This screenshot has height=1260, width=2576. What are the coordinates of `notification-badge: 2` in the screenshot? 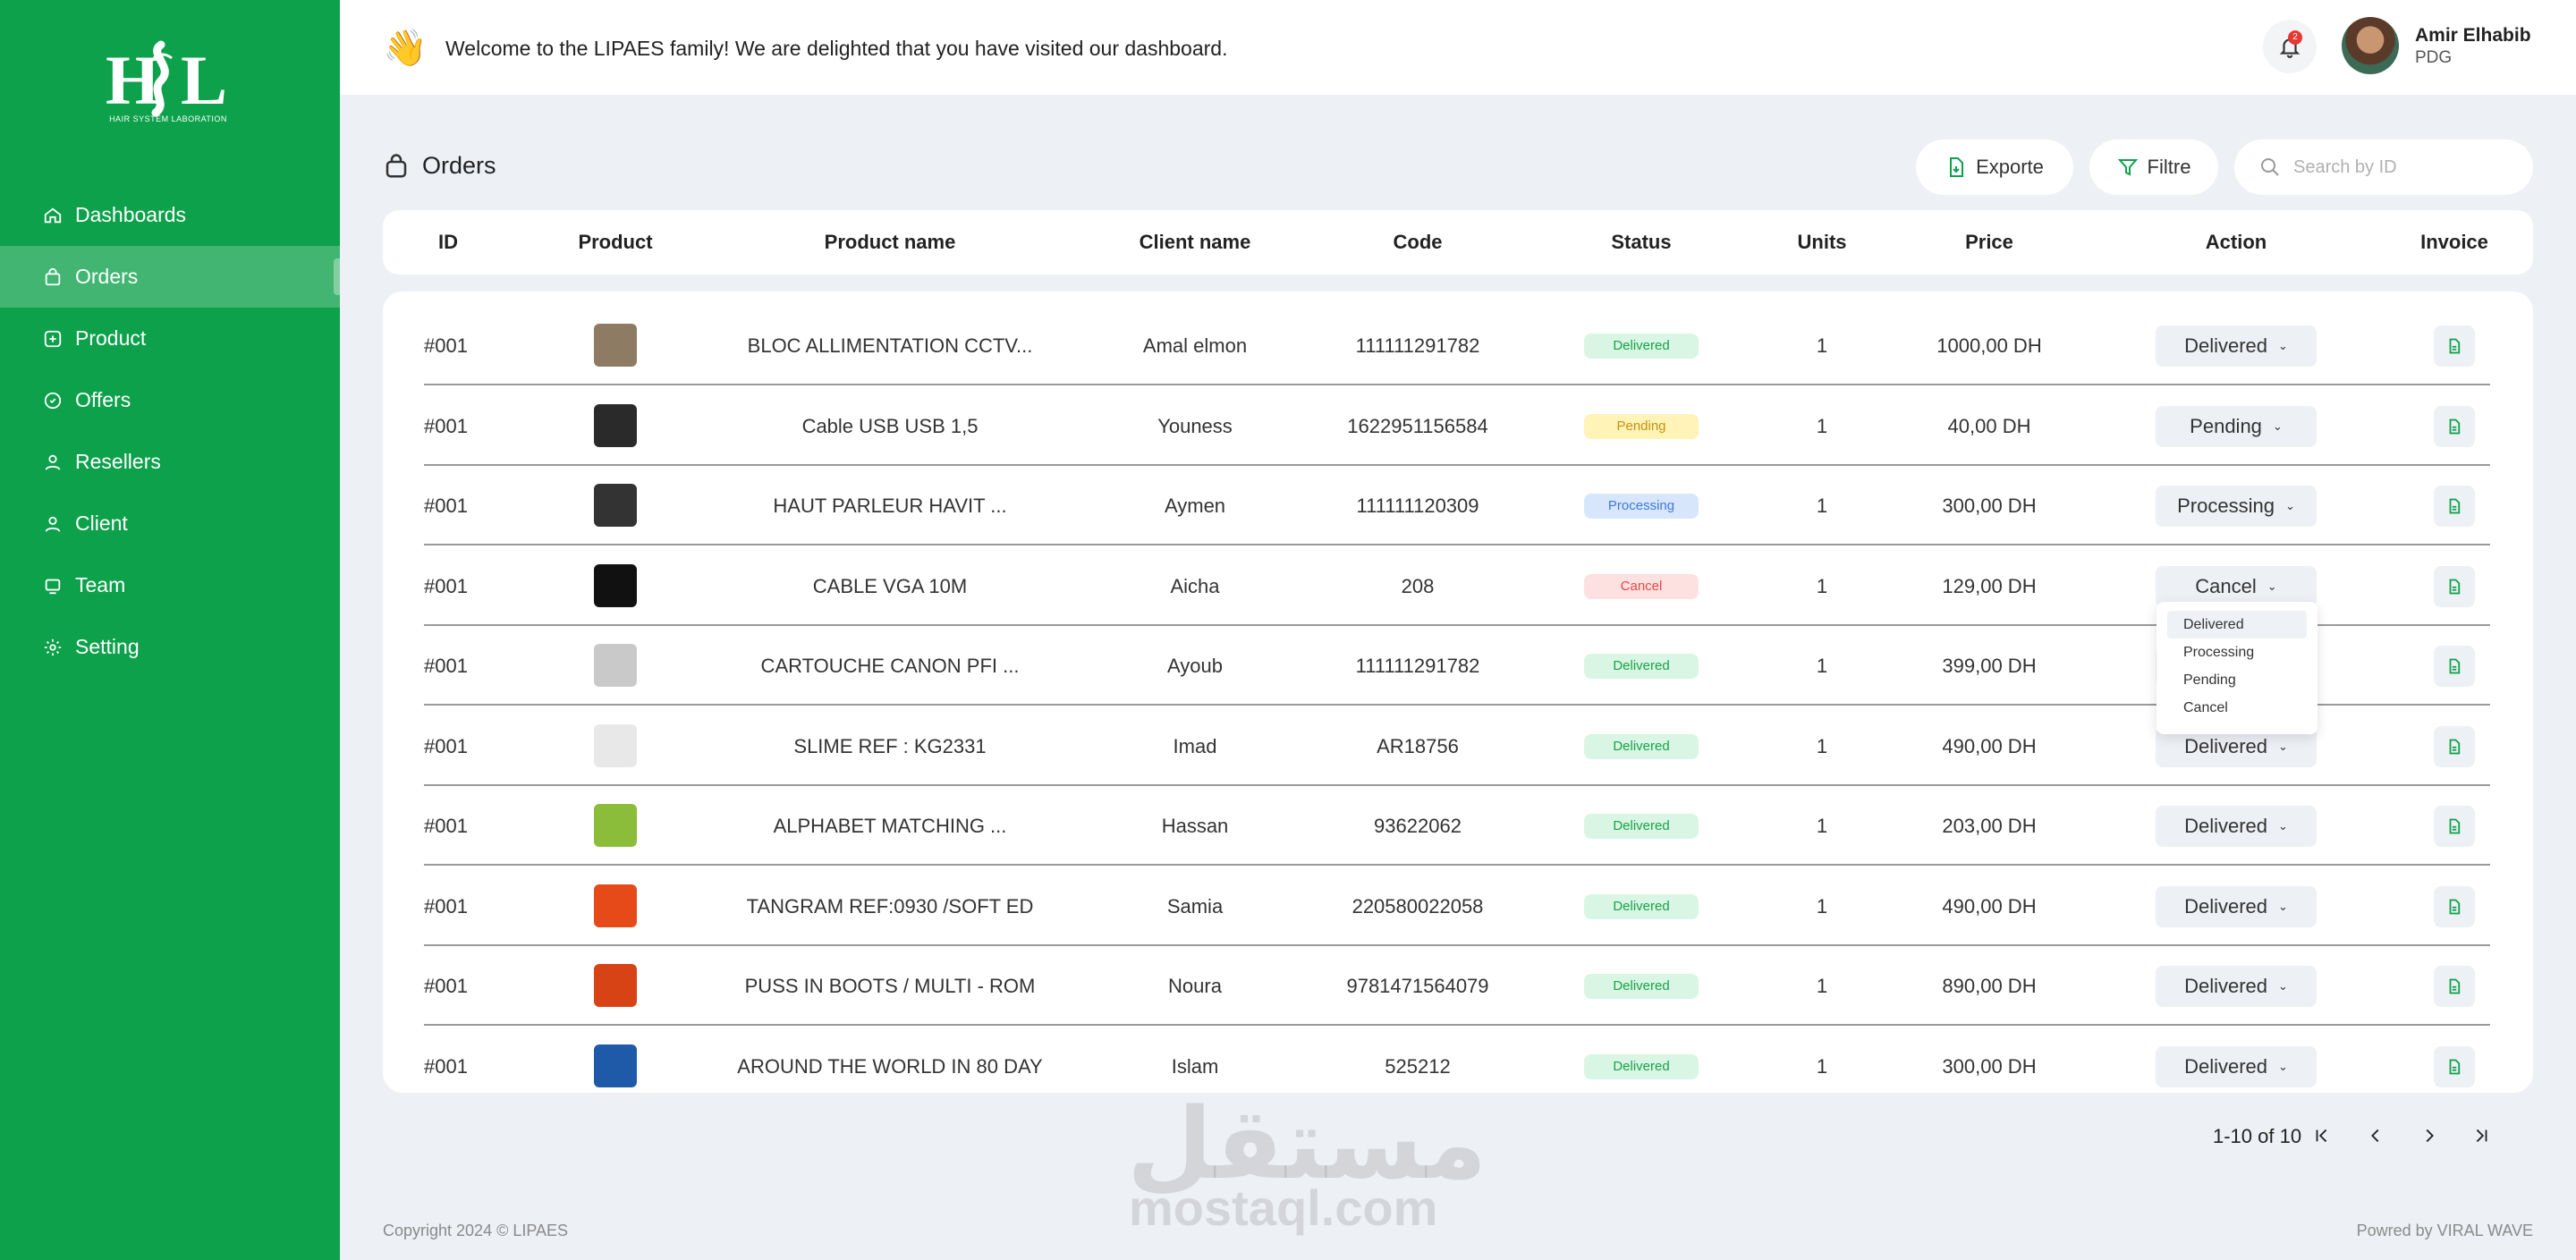 It's located at (2295, 37).